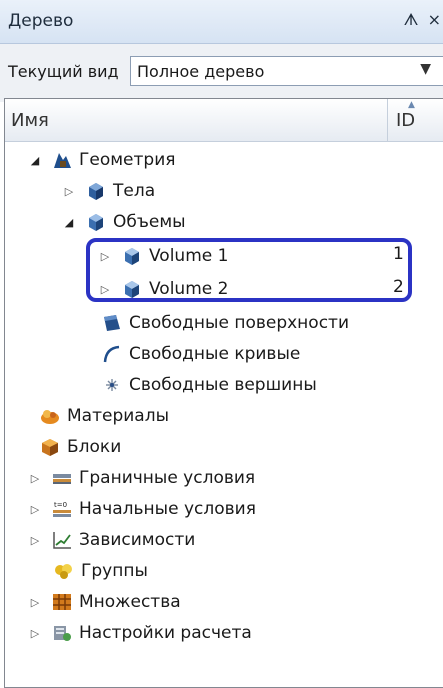 Image resolution: width=443 pixels, height=688 pixels. What do you see at coordinates (62, 160) in the screenshot?
I see `geometry-icon` at bounding box center [62, 160].